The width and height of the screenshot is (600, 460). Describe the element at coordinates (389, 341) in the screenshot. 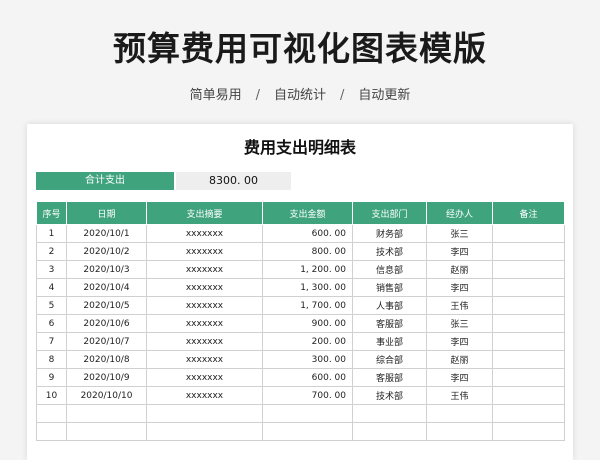

I see `department-cell: 事业部` at that location.